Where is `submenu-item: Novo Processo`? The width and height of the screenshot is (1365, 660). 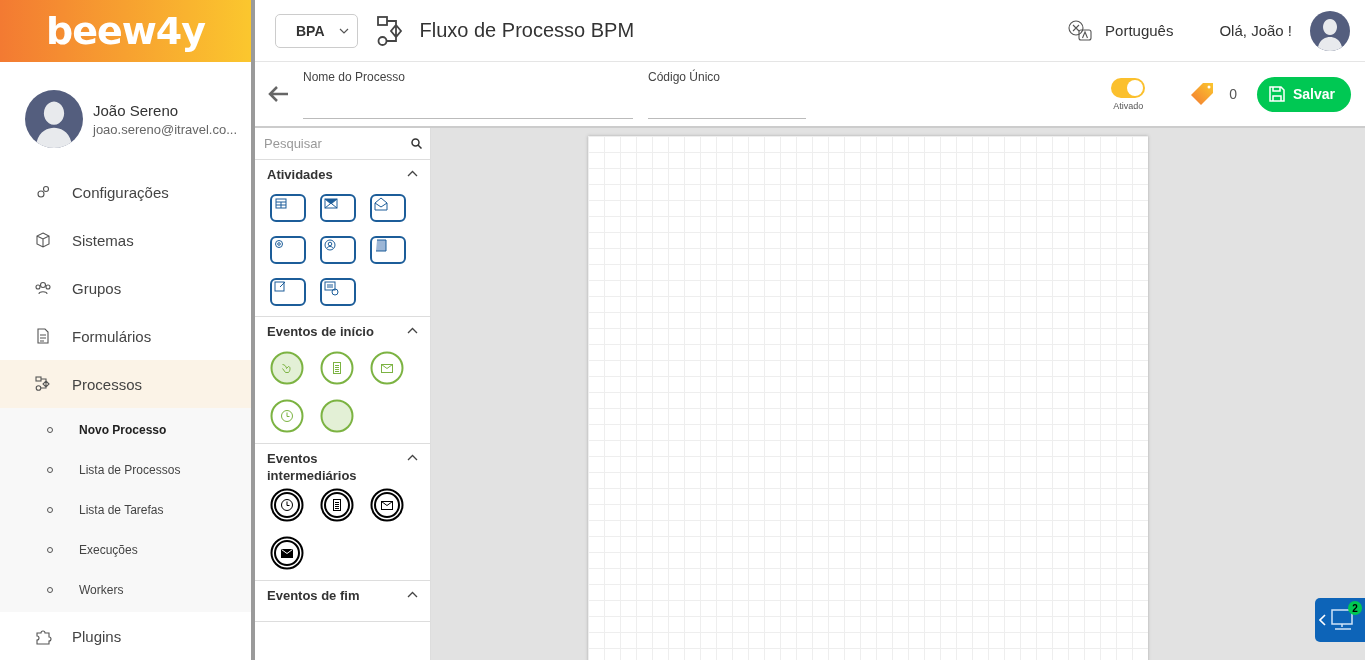 submenu-item: Novo Processo is located at coordinates (125, 430).